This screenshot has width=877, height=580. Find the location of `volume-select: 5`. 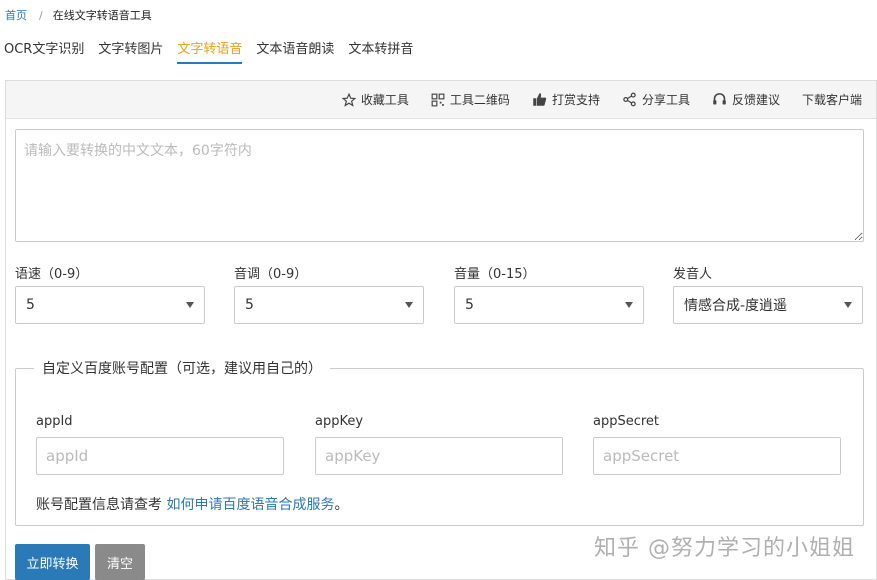

volume-select: 5 is located at coordinates (549, 305).